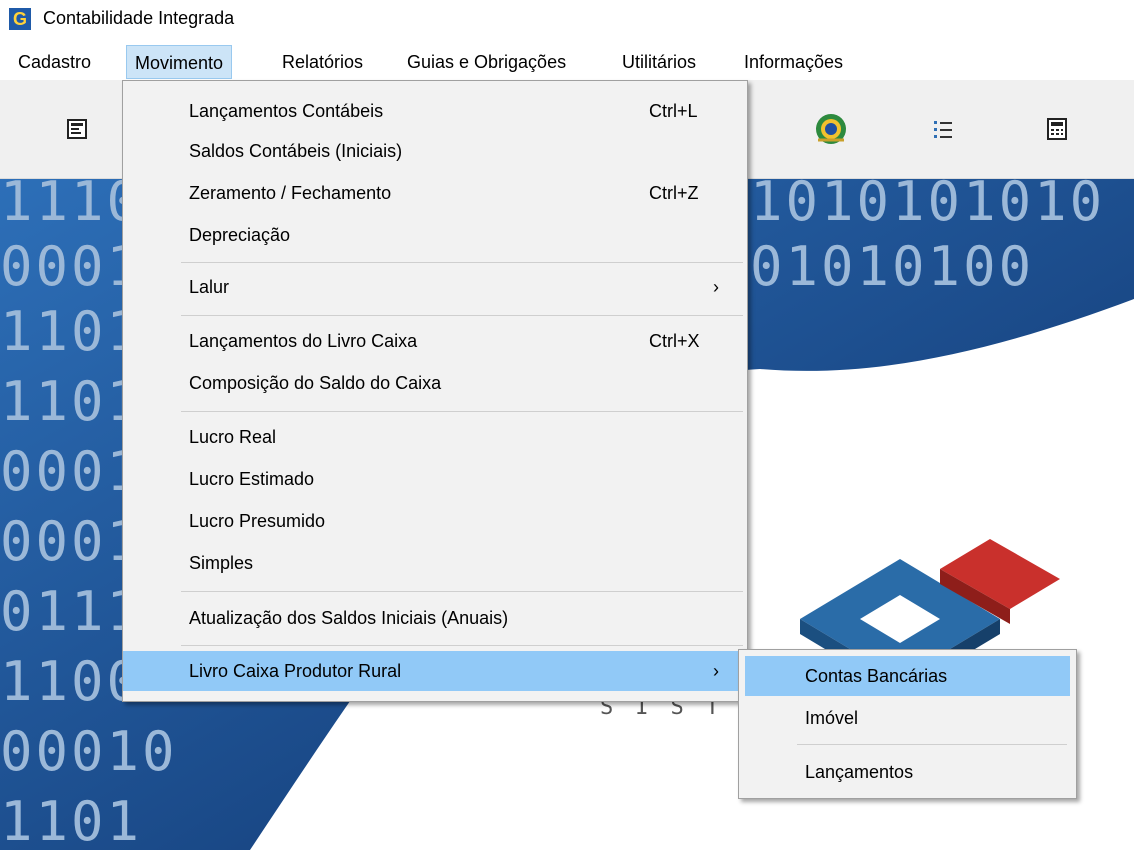 The width and height of the screenshot is (1134, 853). I want to click on menu-item-label: Zeramento / Fechamento, so click(290, 193).